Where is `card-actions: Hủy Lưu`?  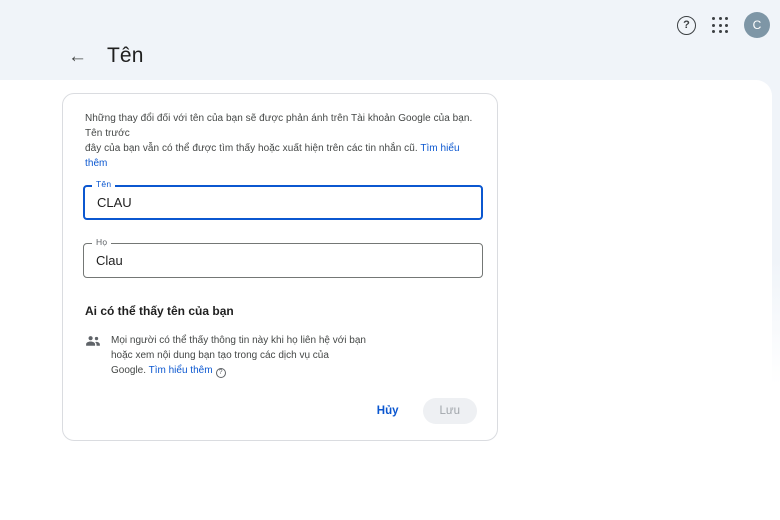
card-actions: Hủy Lưu is located at coordinates (280, 411).